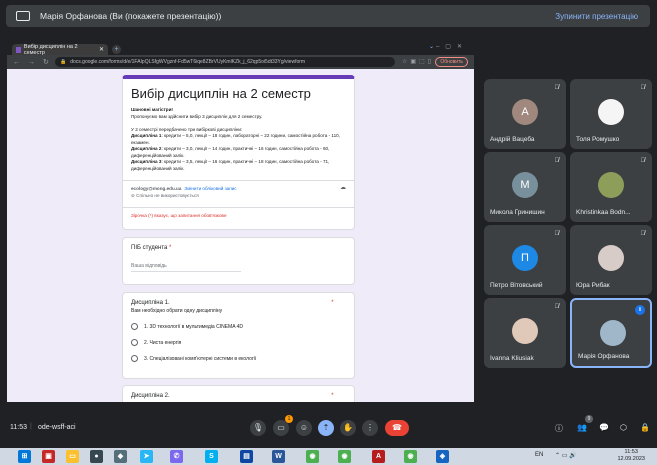  What do you see at coordinates (431, 46) in the screenshot?
I see `tab-search-icon: ⌄` at bounding box center [431, 46].